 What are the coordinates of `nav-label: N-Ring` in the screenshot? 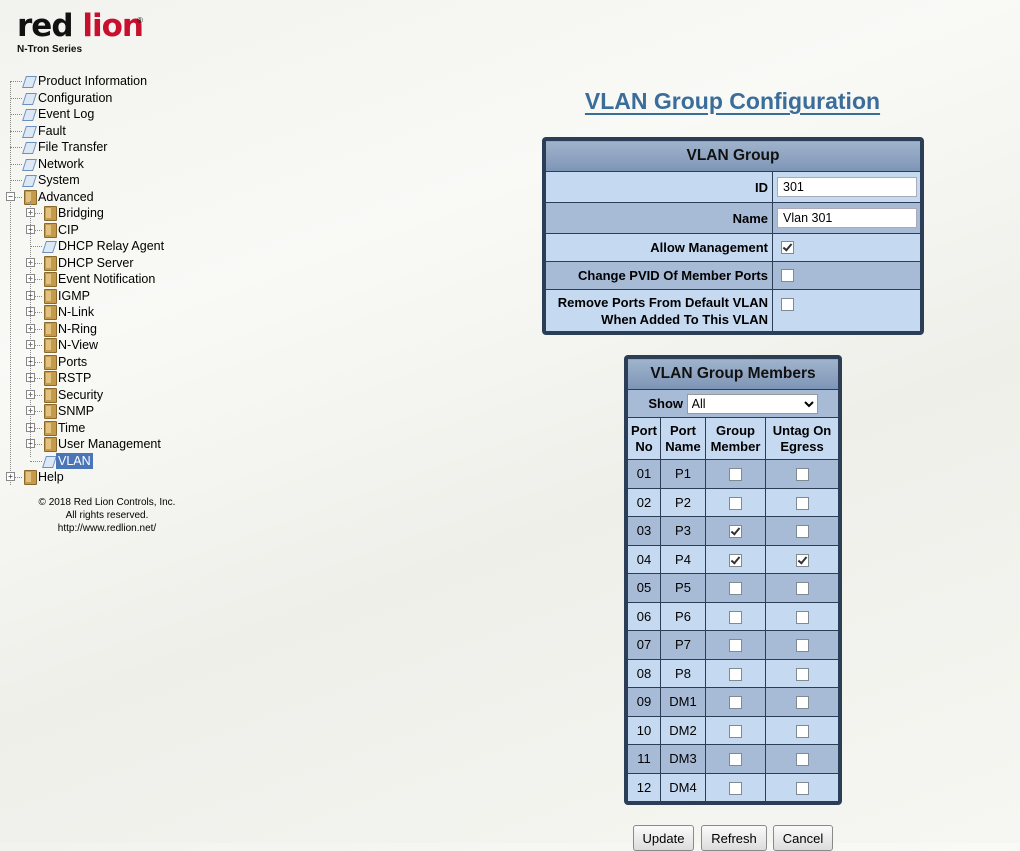 It's located at (77, 329).